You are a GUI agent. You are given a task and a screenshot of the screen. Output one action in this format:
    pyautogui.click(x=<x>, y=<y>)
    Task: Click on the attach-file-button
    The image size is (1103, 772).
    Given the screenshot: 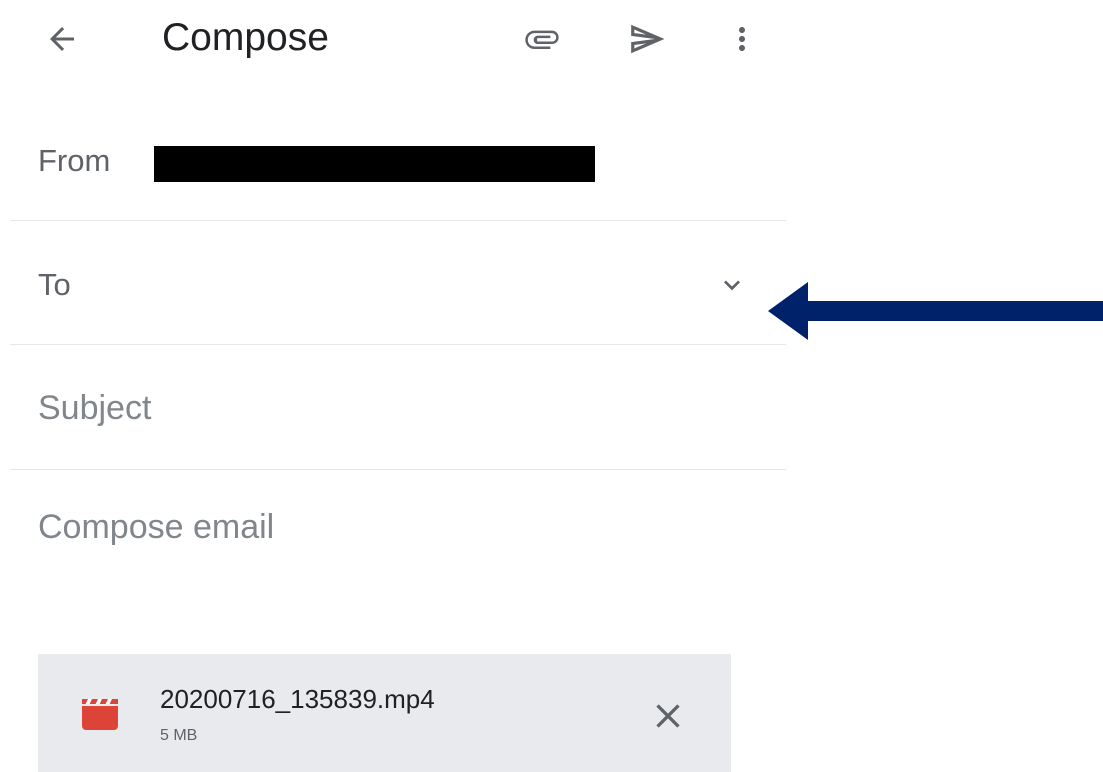 What is the action you would take?
    pyautogui.click(x=542, y=39)
    